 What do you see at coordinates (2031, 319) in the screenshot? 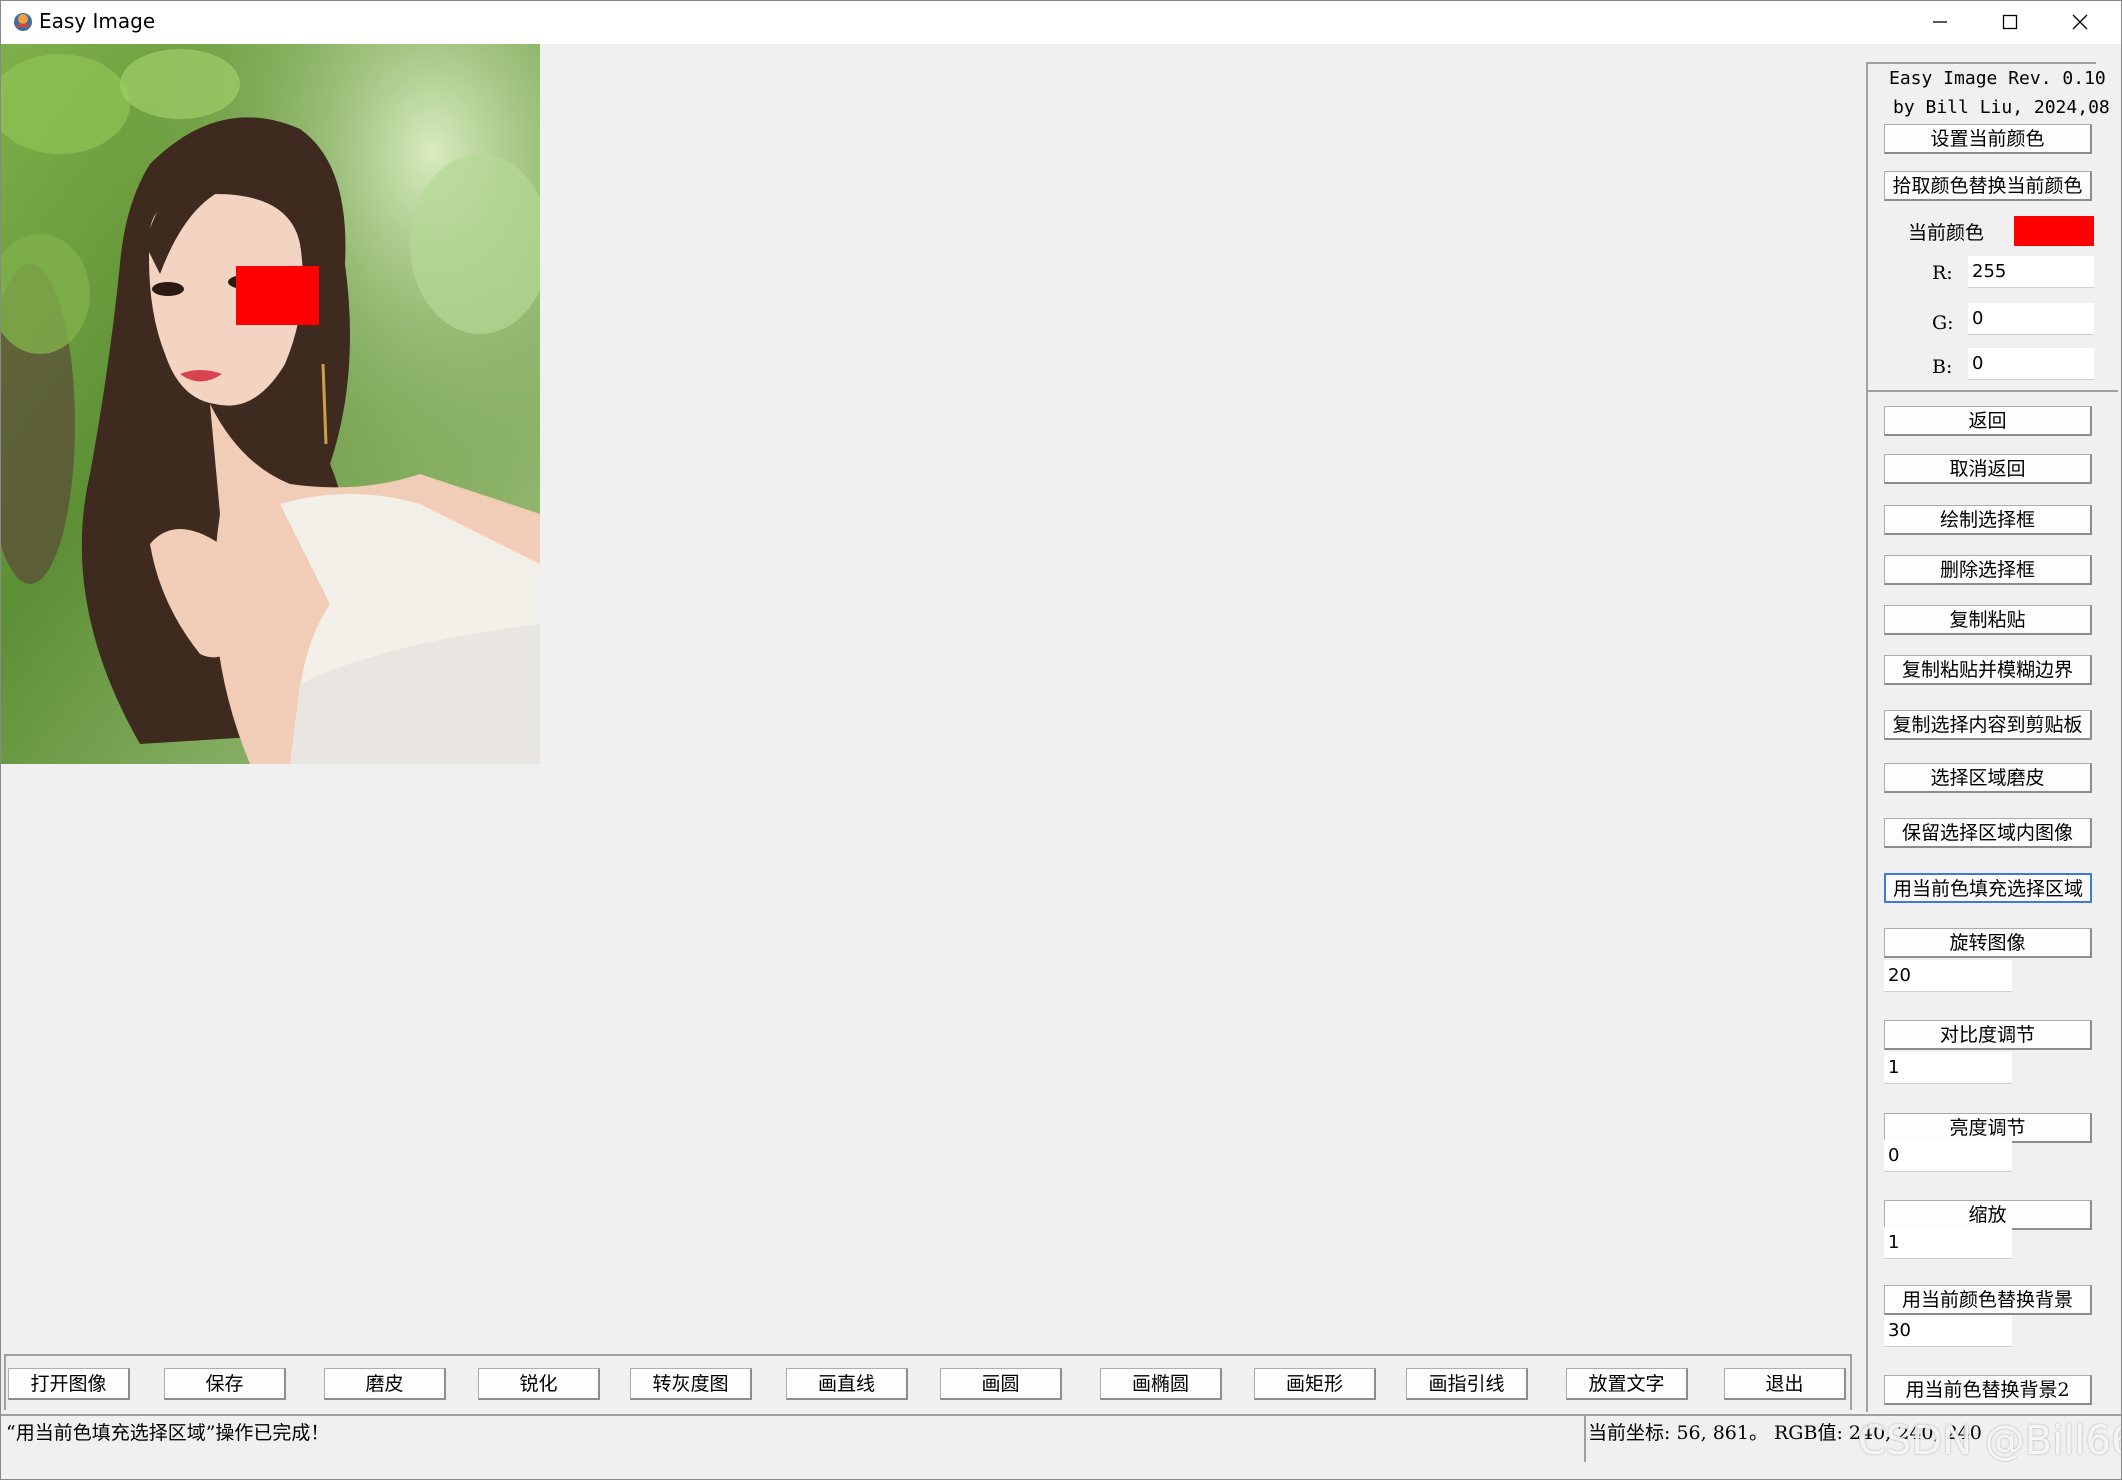
I see `g-value-input` at bounding box center [2031, 319].